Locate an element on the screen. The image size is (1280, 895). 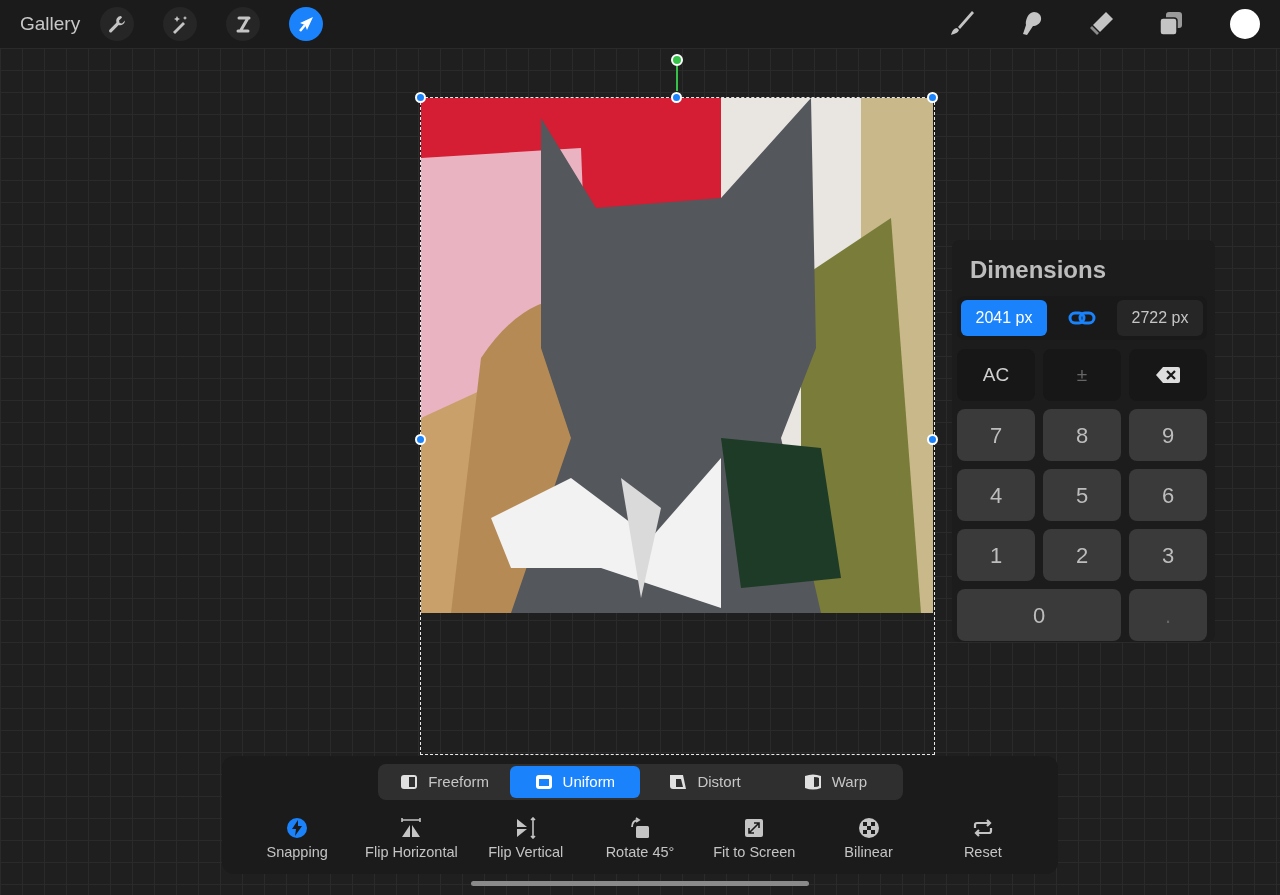
dimension-field: 2722 px is located at coordinates (1160, 318).